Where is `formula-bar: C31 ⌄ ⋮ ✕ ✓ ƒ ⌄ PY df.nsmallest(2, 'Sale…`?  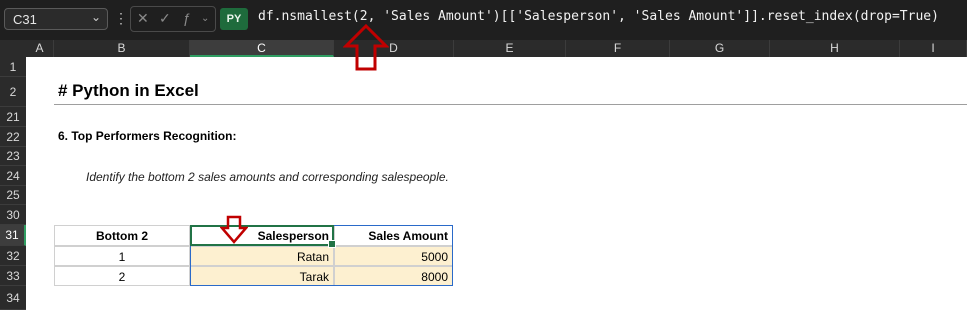
formula-bar: C31 ⌄ ⋮ ✕ ✓ ƒ ⌄ PY df.nsmallest(2, 'Sale… is located at coordinates (483, 20).